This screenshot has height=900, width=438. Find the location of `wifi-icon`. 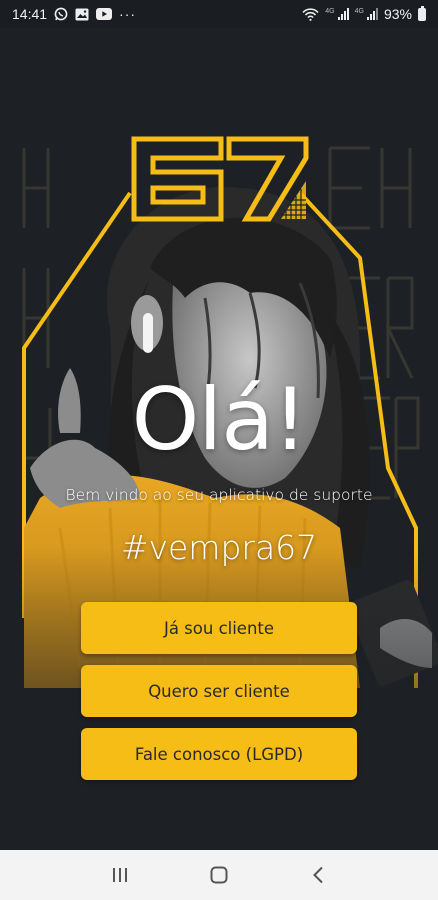

wifi-icon is located at coordinates (310, 14).